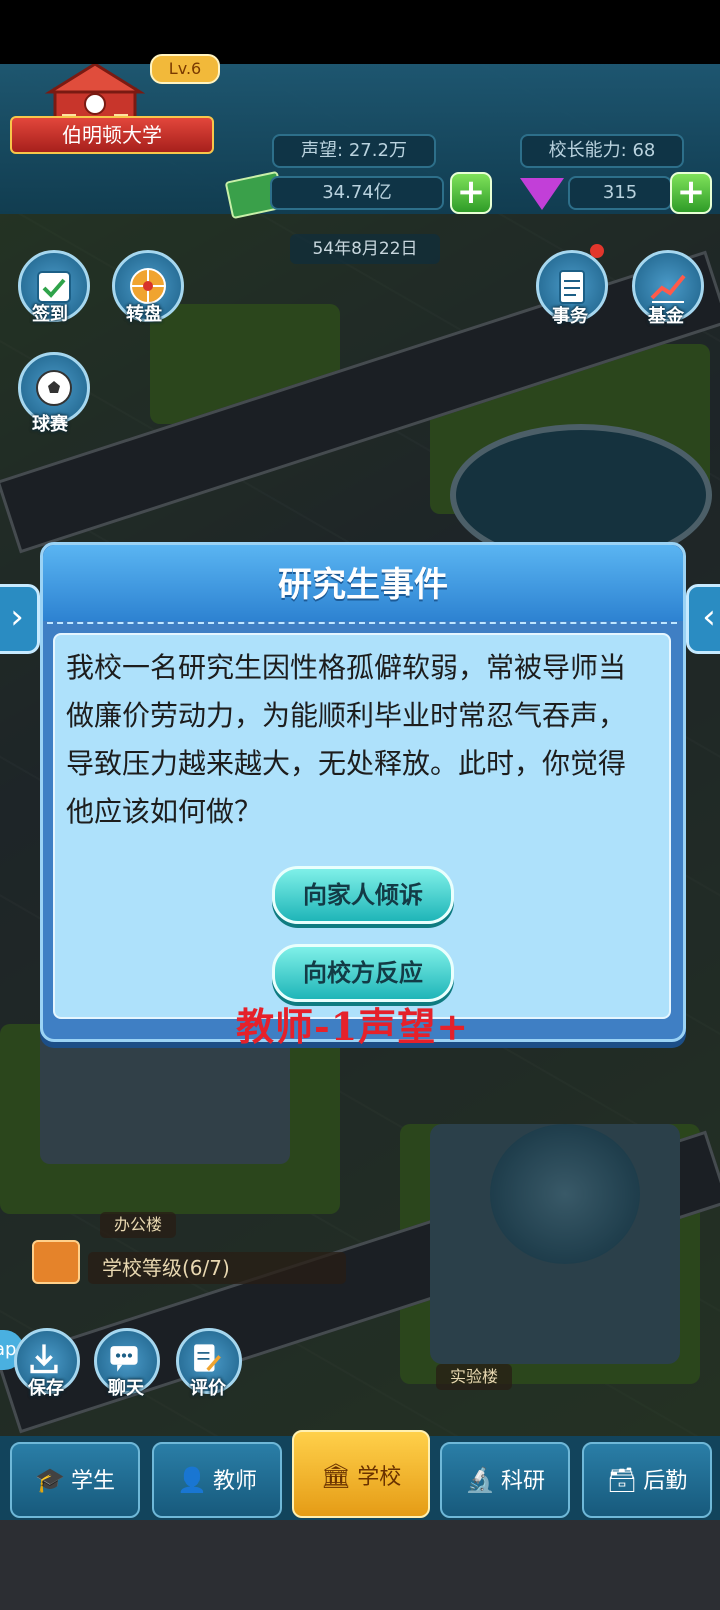  Describe the element at coordinates (597, 251) in the screenshot. I see `notification-dot` at that location.